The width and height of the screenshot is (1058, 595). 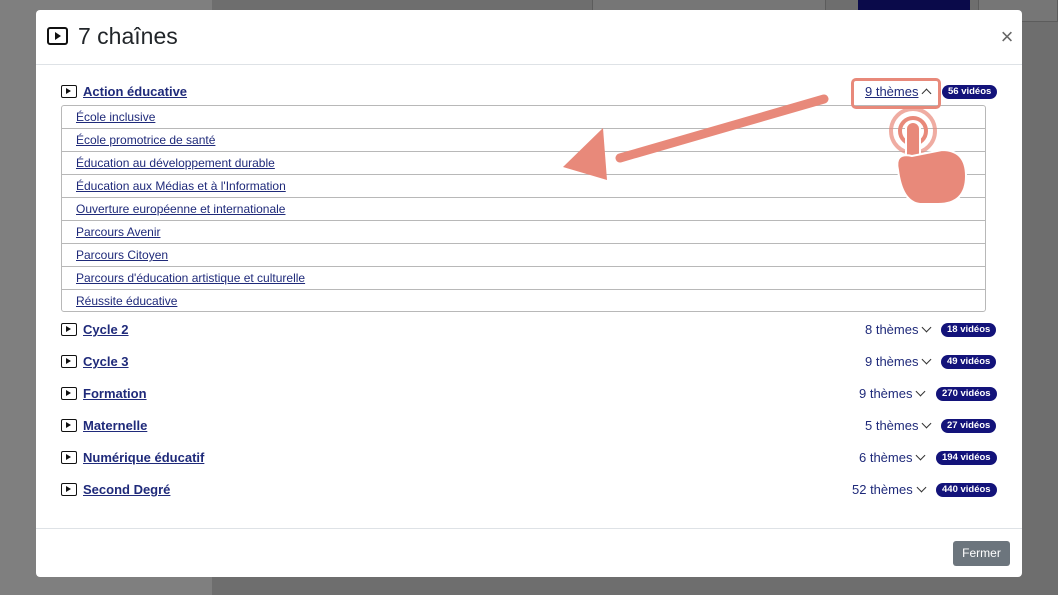 I want to click on themes-toggle: 6 thèmes, so click(x=892, y=457).